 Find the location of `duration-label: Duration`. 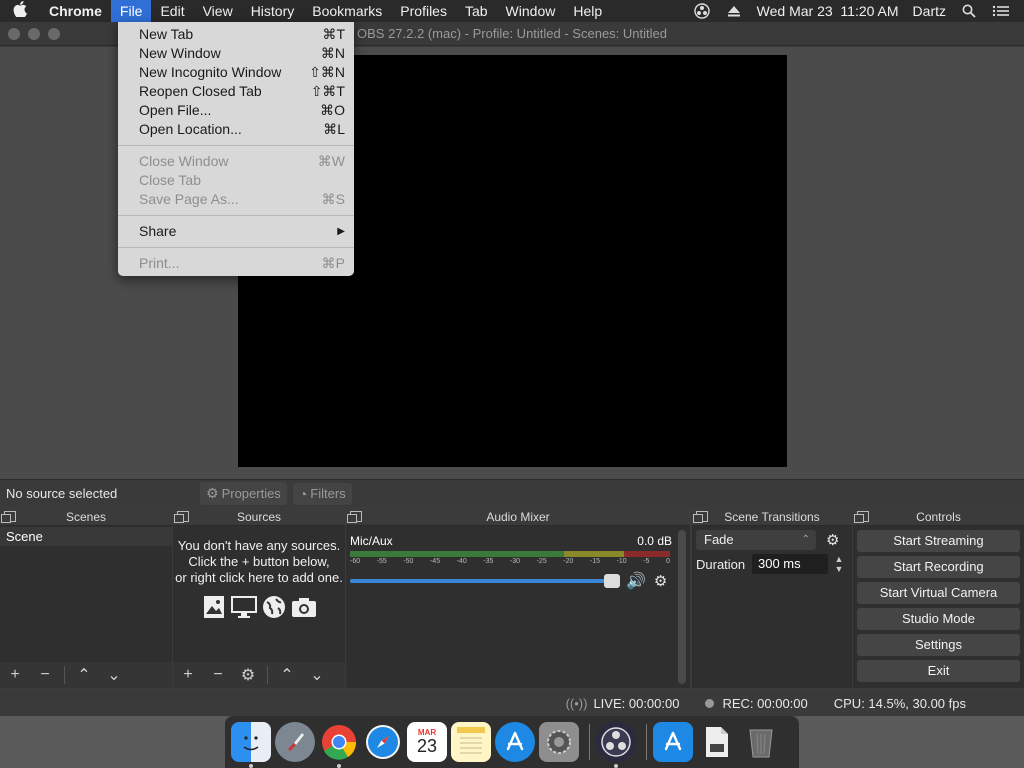

duration-label: Duration is located at coordinates (721, 564).